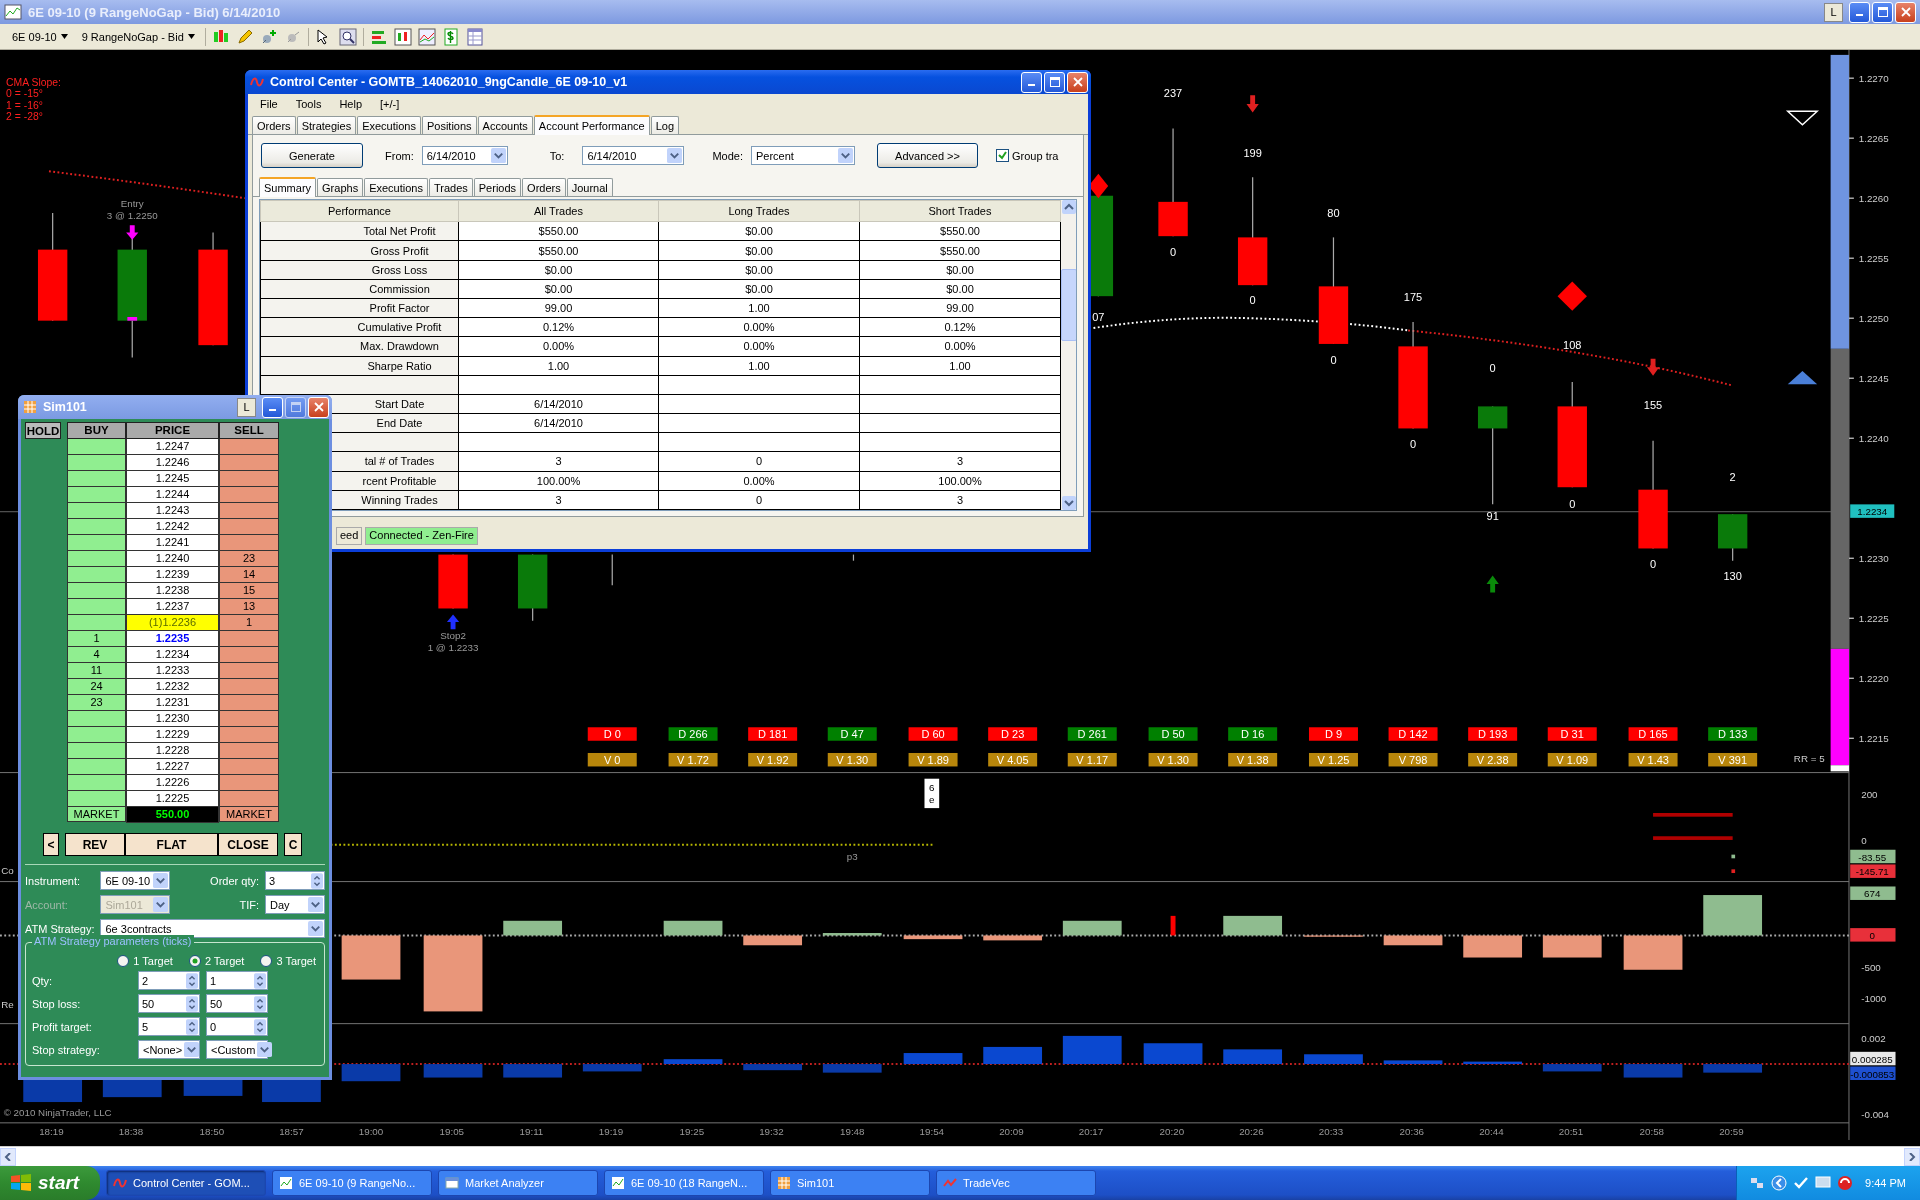  Describe the element at coordinates (1069, 207) in the screenshot. I see `scroll-up-icon` at that location.